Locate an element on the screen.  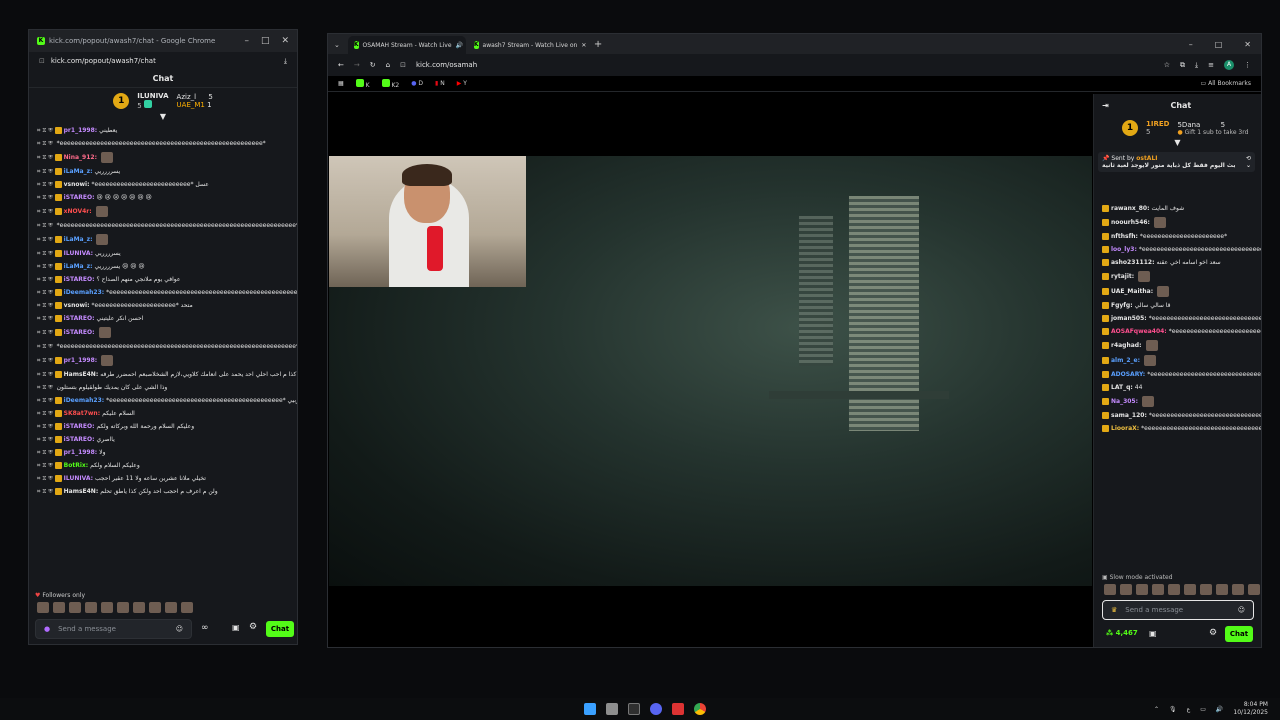
download-icon: ⤓ is located at coordinates (285, 61).